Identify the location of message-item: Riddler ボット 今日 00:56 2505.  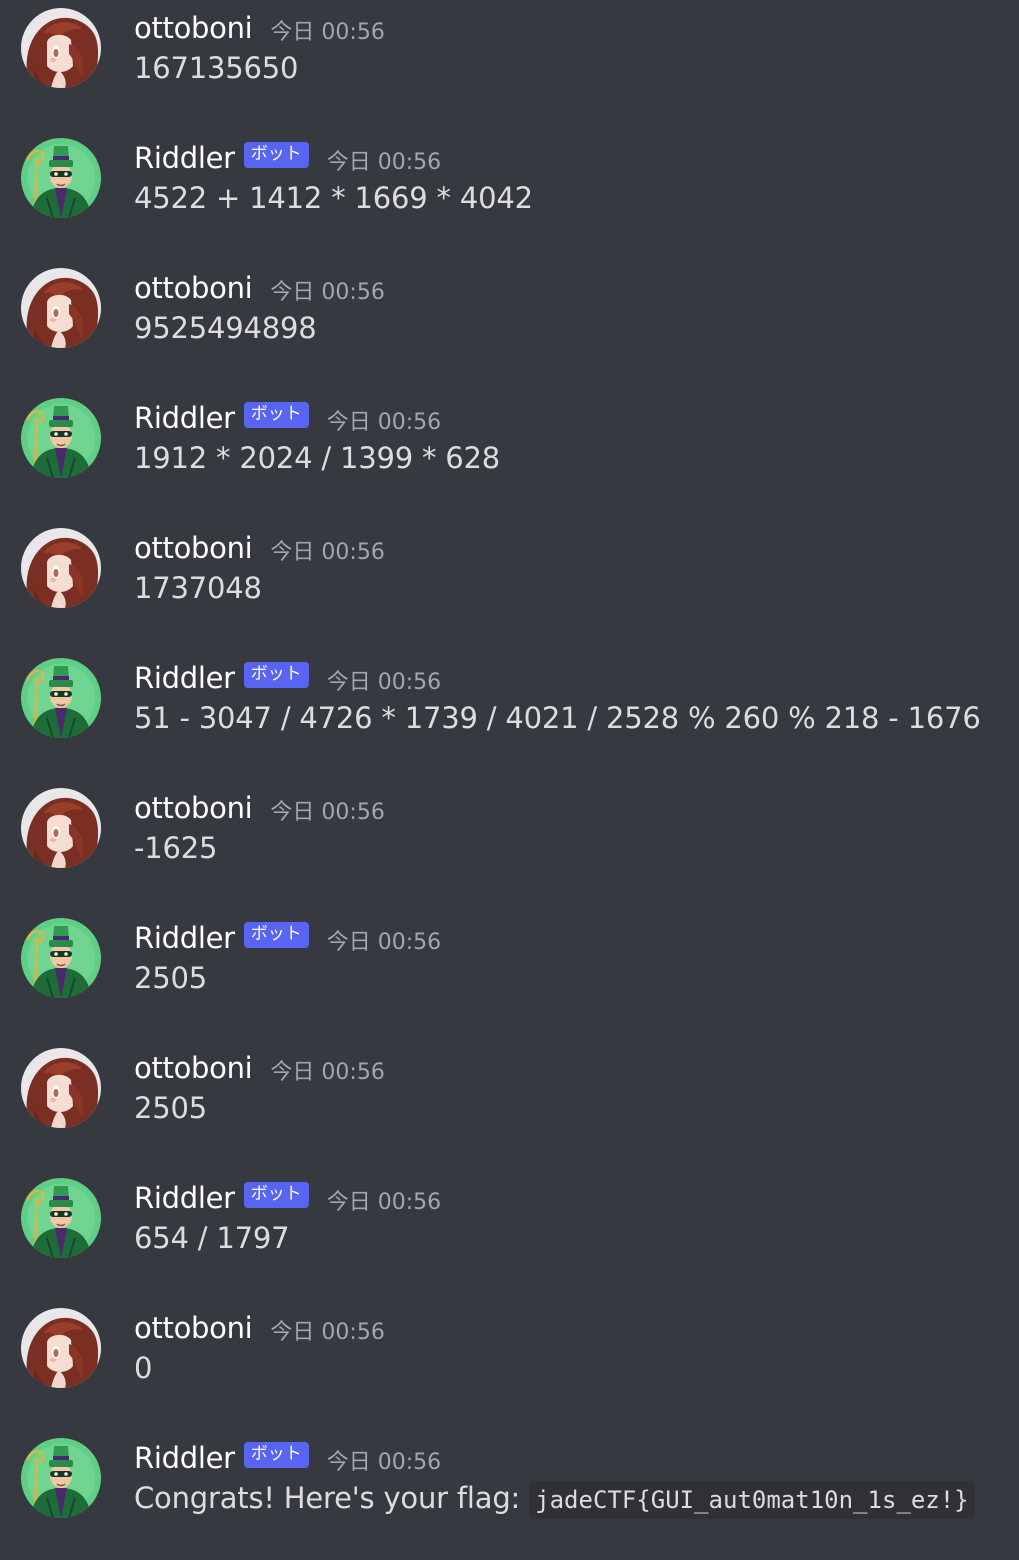
(509, 975).